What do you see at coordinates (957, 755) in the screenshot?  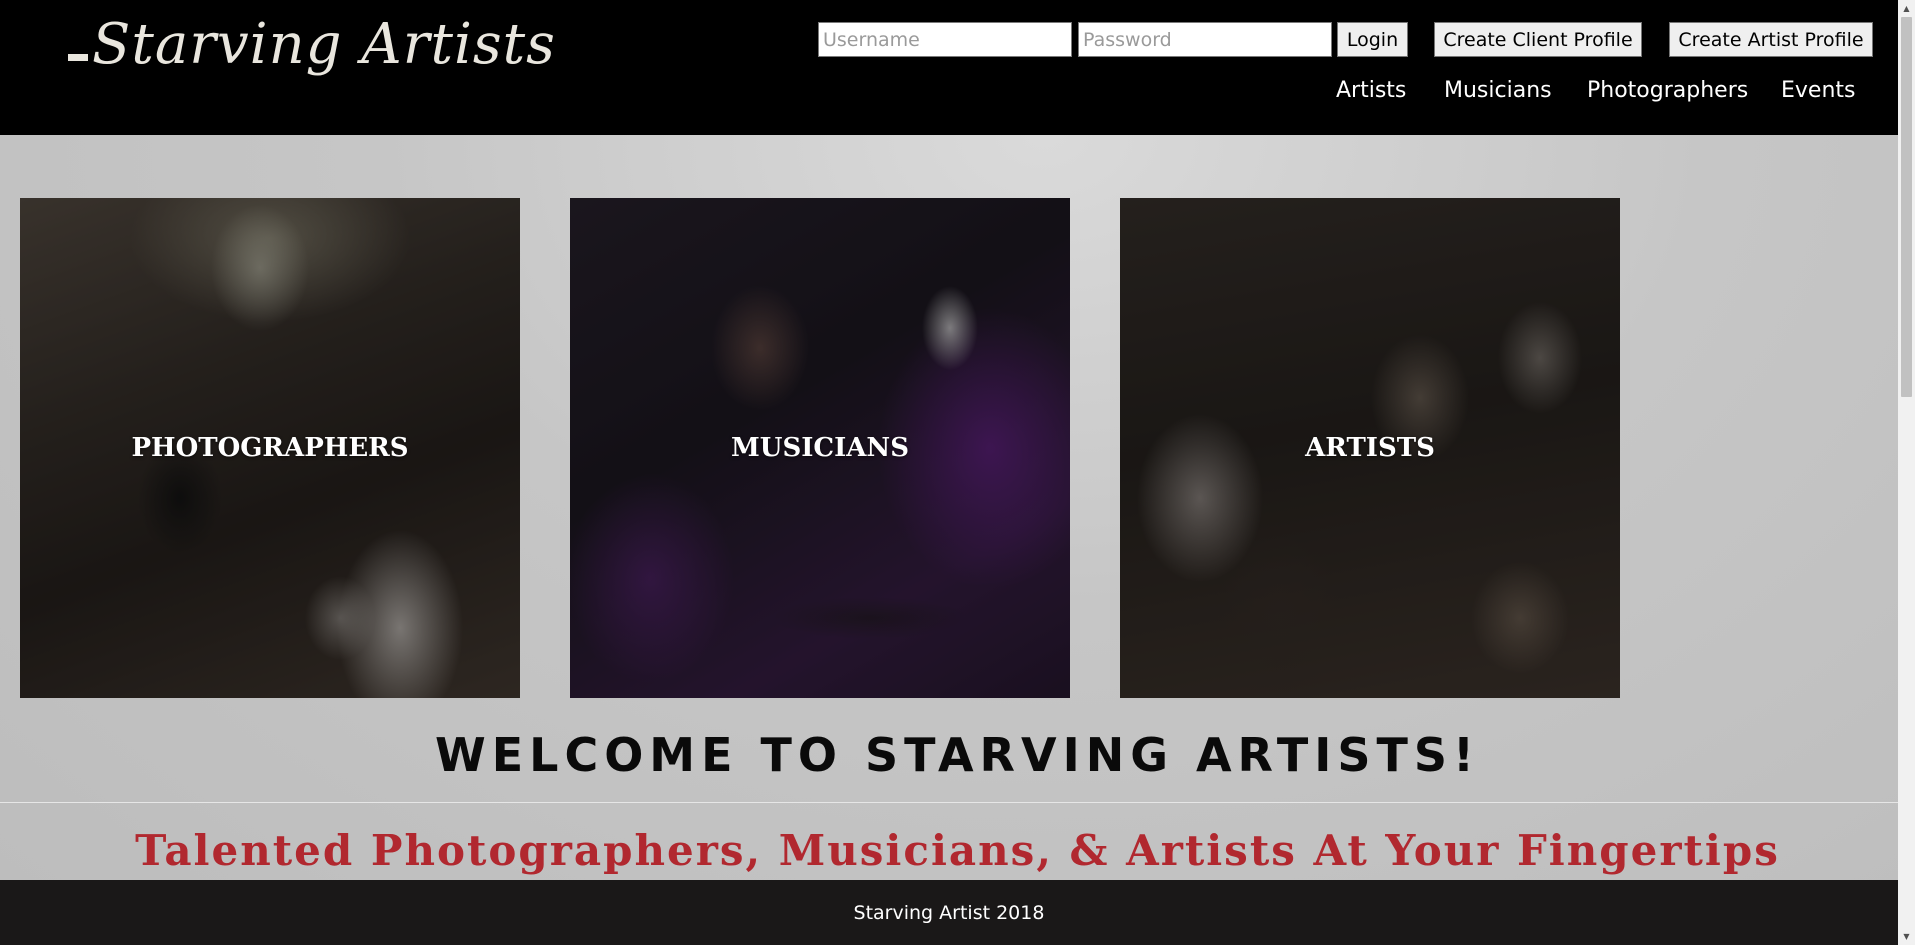 I see `welcome-heading: WELCOME TO STARVING ARTISTS!` at bounding box center [957, 755].